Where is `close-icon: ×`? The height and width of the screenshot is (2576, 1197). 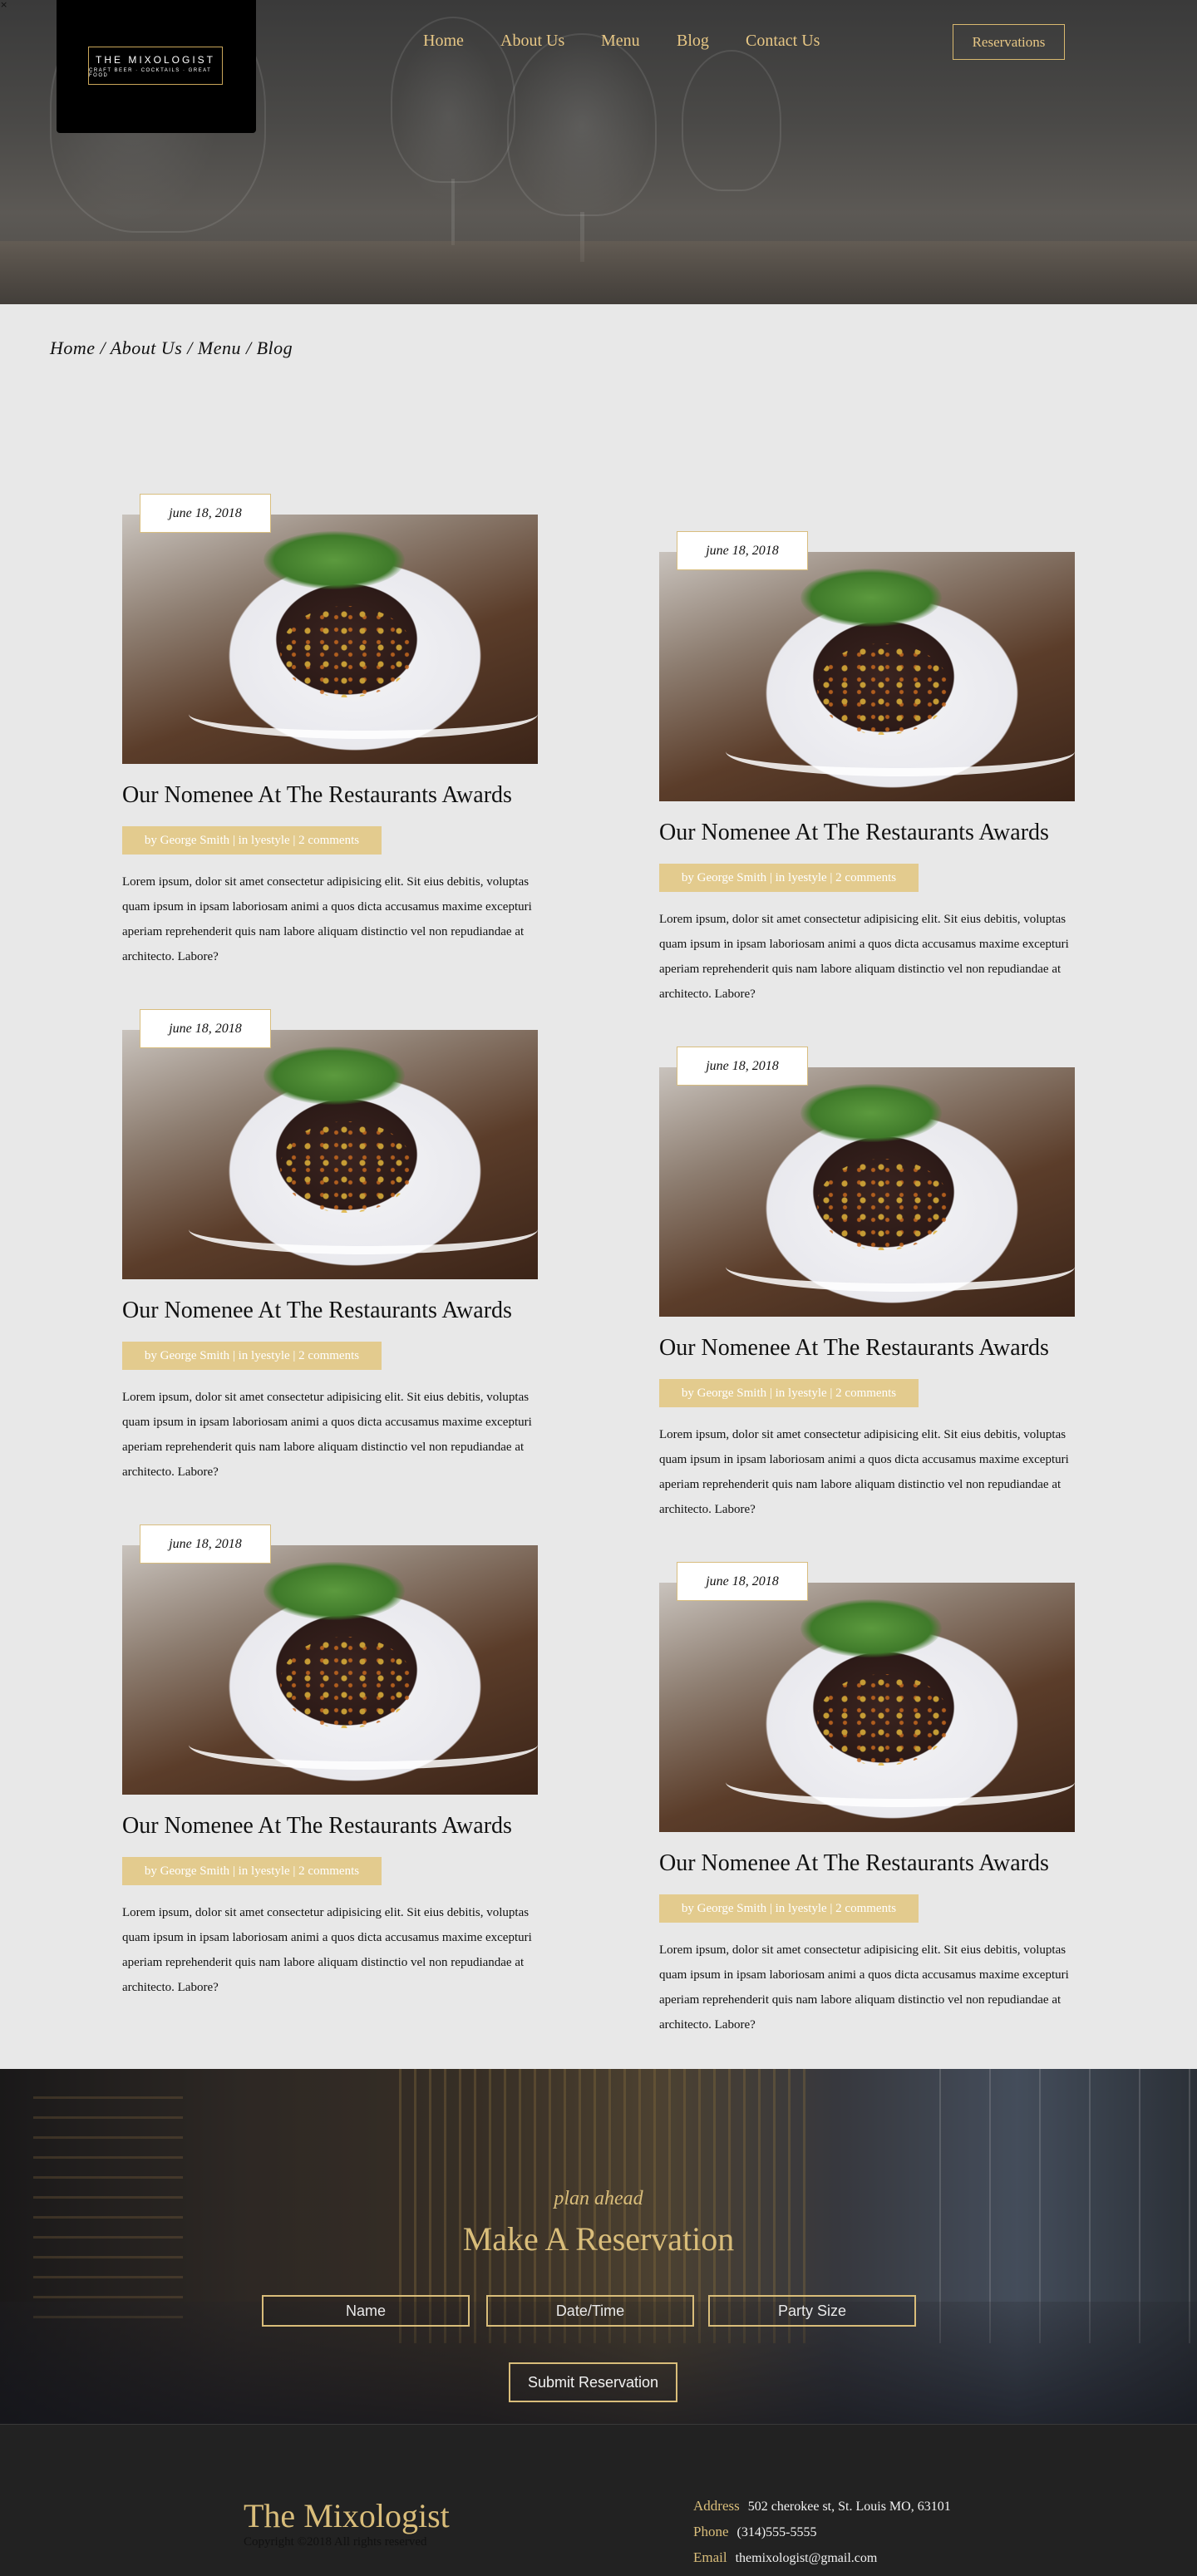 close-icon: × is located at coordinates (3, 4).